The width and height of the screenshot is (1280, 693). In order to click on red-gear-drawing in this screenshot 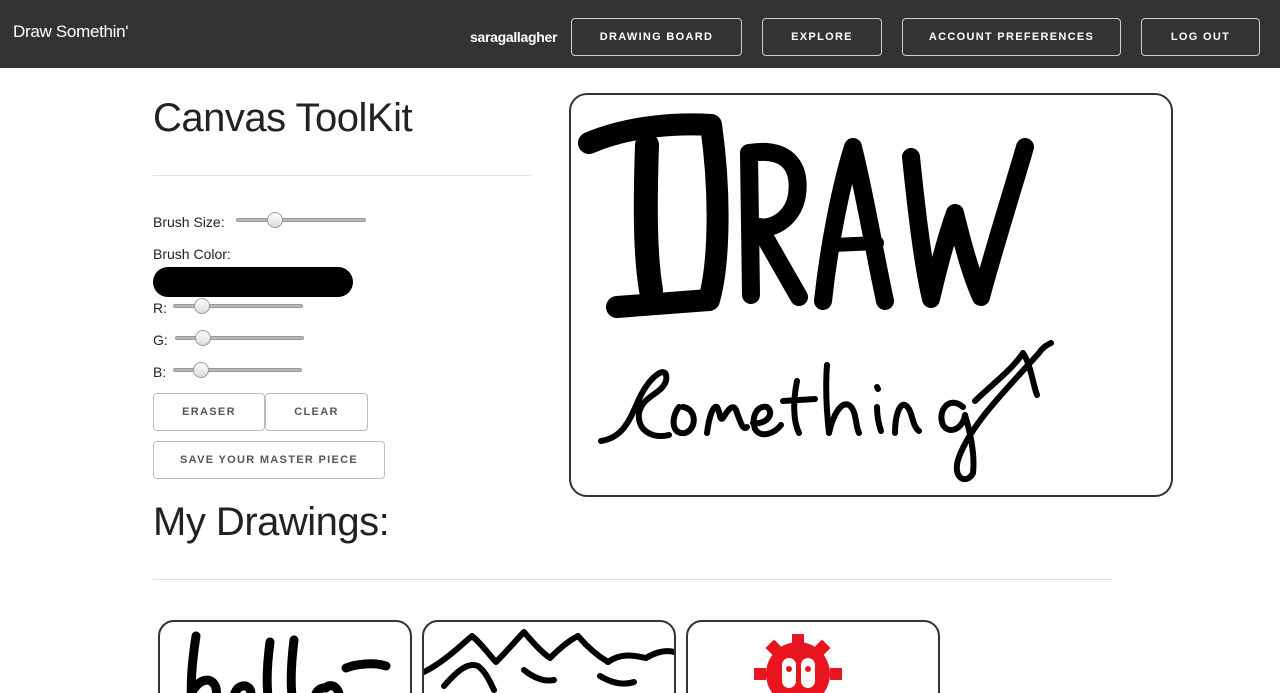, I will do `click(798, 663)`.